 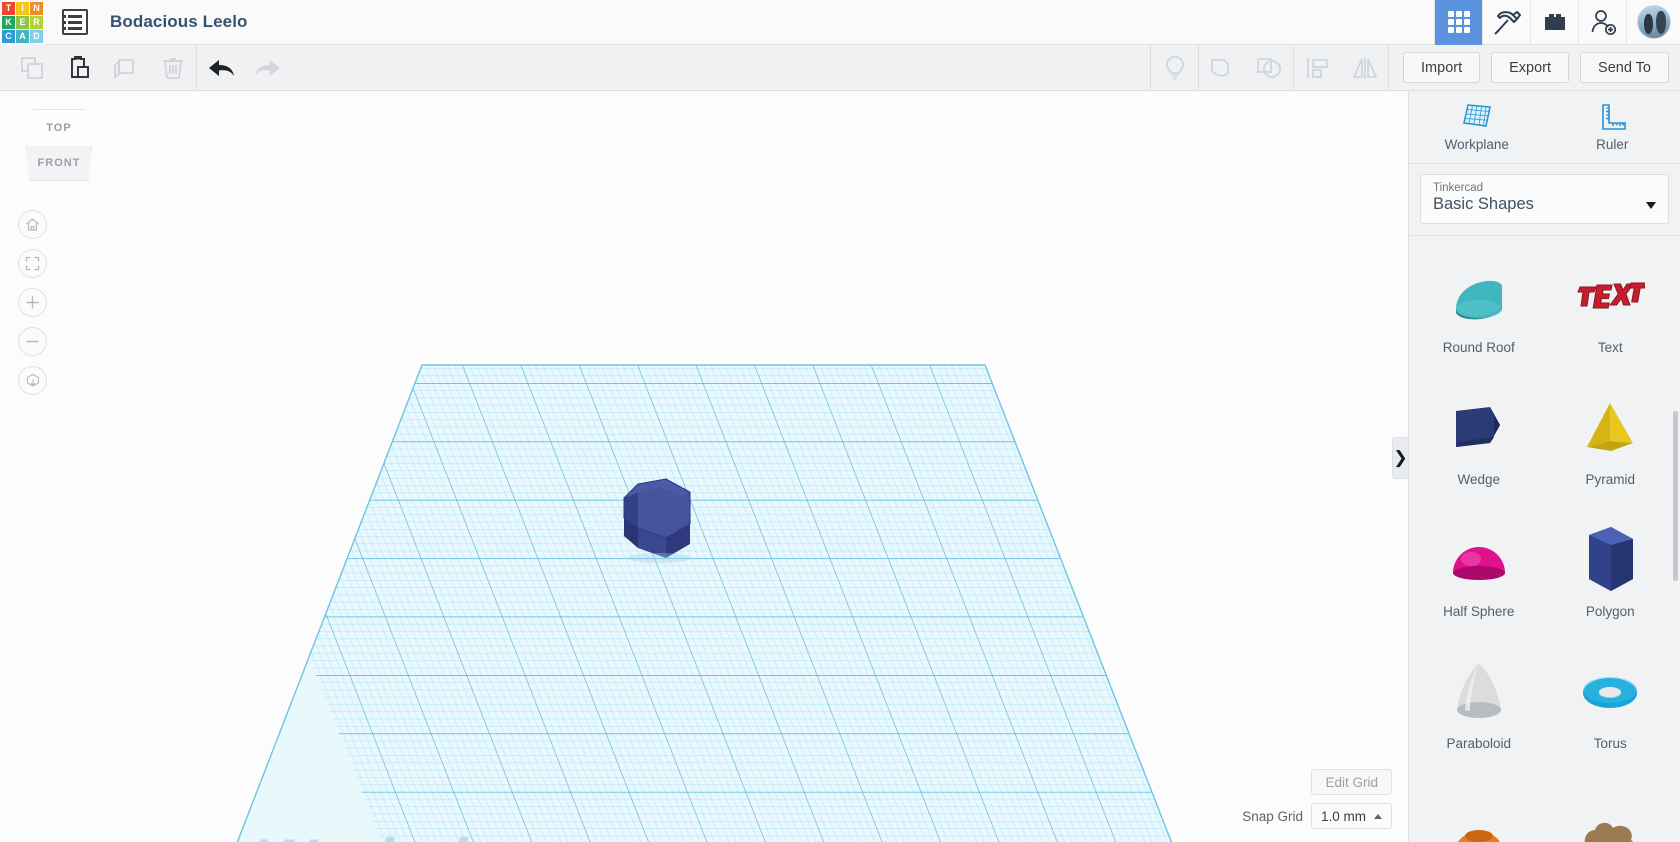 I want to click on redo-button, so click(x=267, y=68).